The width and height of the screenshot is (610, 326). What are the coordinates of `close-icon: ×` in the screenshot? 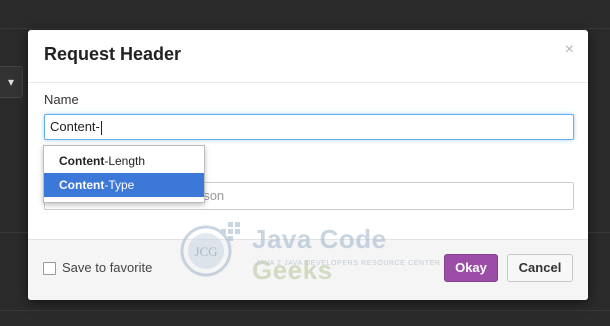 It's located at (569, 50).